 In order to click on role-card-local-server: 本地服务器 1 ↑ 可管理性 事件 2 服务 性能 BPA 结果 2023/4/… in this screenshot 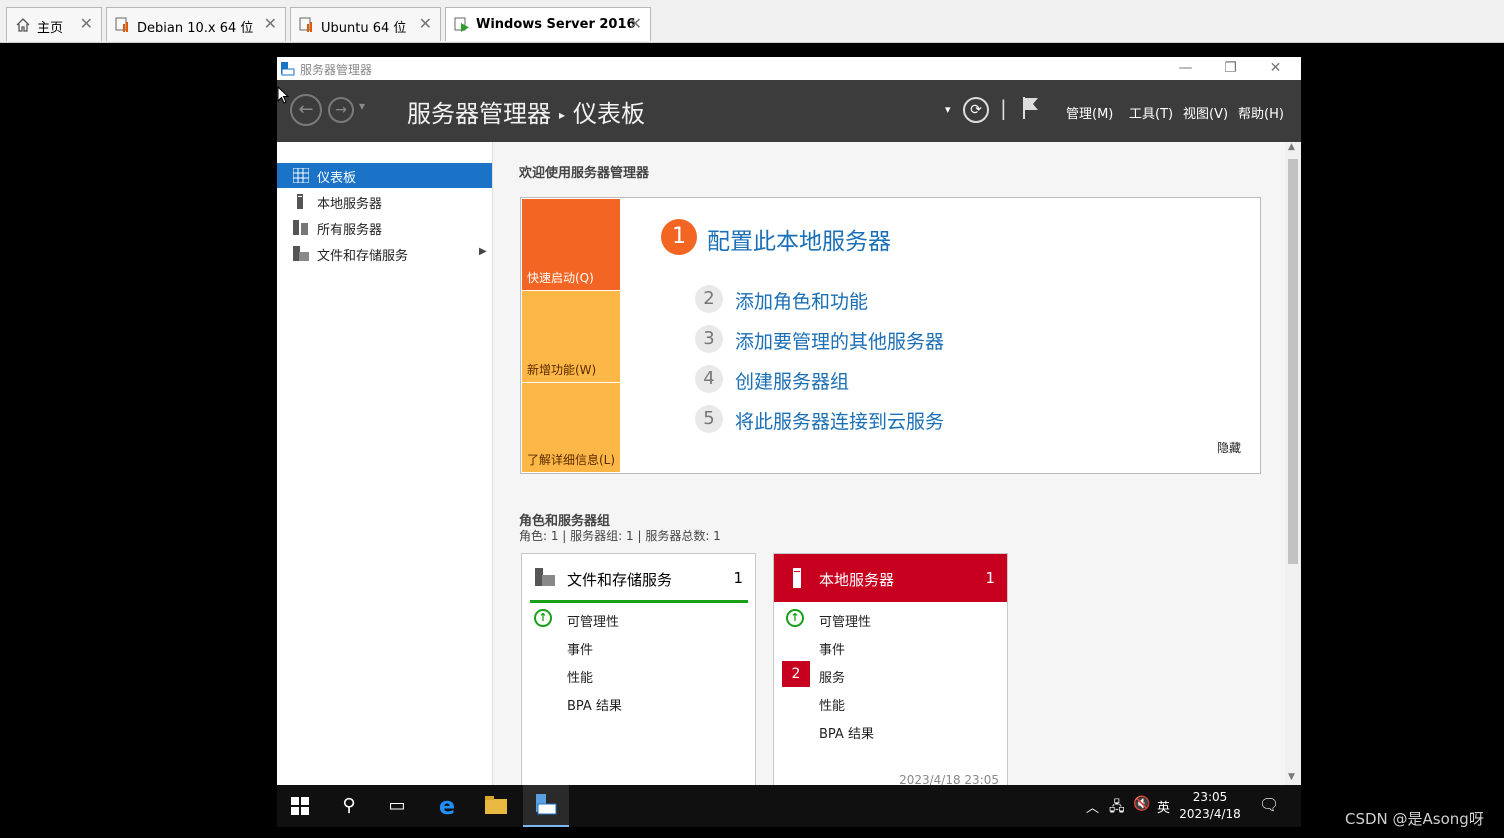, I will do `click(890, 669)`.